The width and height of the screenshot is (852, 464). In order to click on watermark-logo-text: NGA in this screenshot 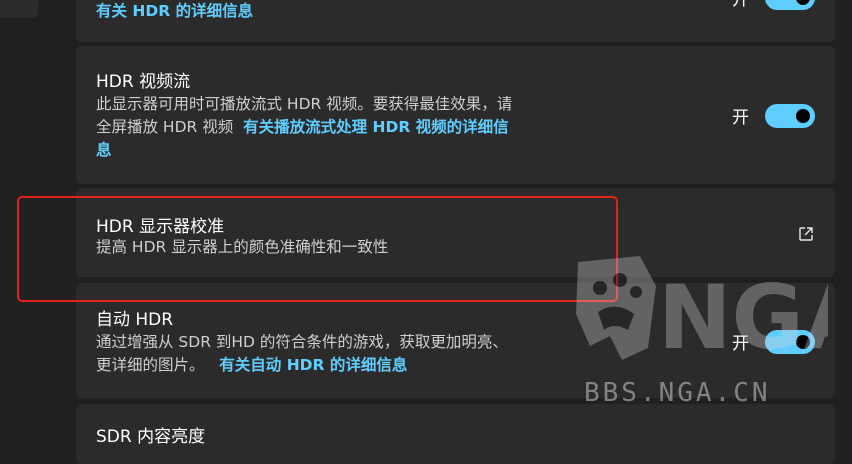, I will do `click(743, 317)`.